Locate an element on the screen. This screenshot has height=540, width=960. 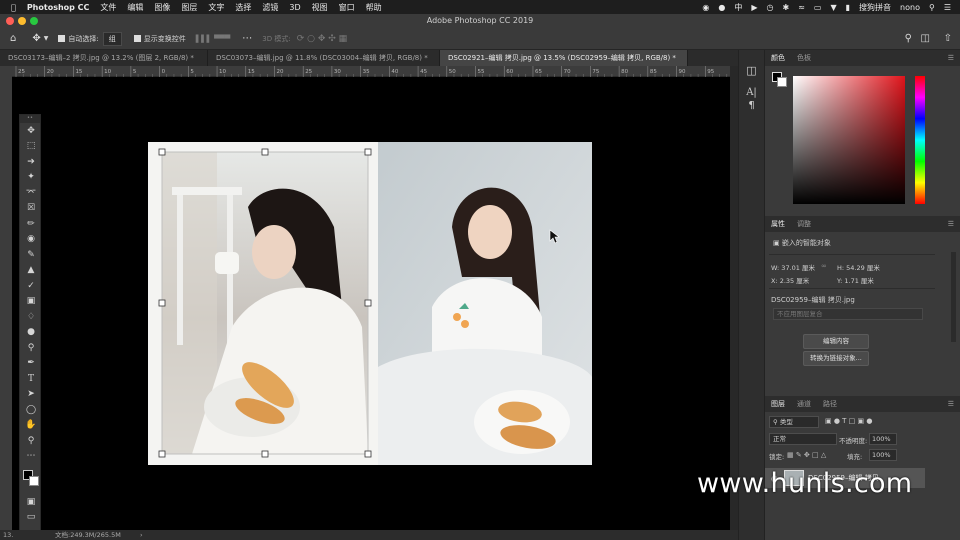
link-dimensions-icon: ∞ is located at coordinates (824, 266).